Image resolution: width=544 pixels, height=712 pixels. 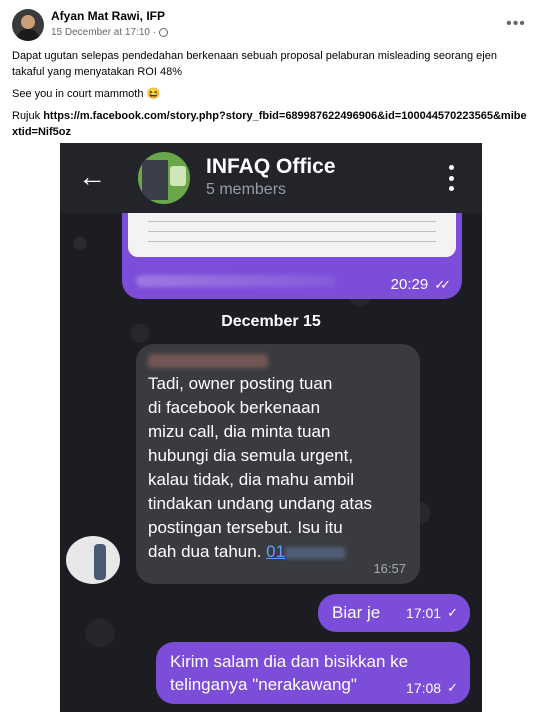 What do you see at coordinates (178, 176) in the screenshot?
I see `group-avatar-logo` at bounding box center [178, 176].